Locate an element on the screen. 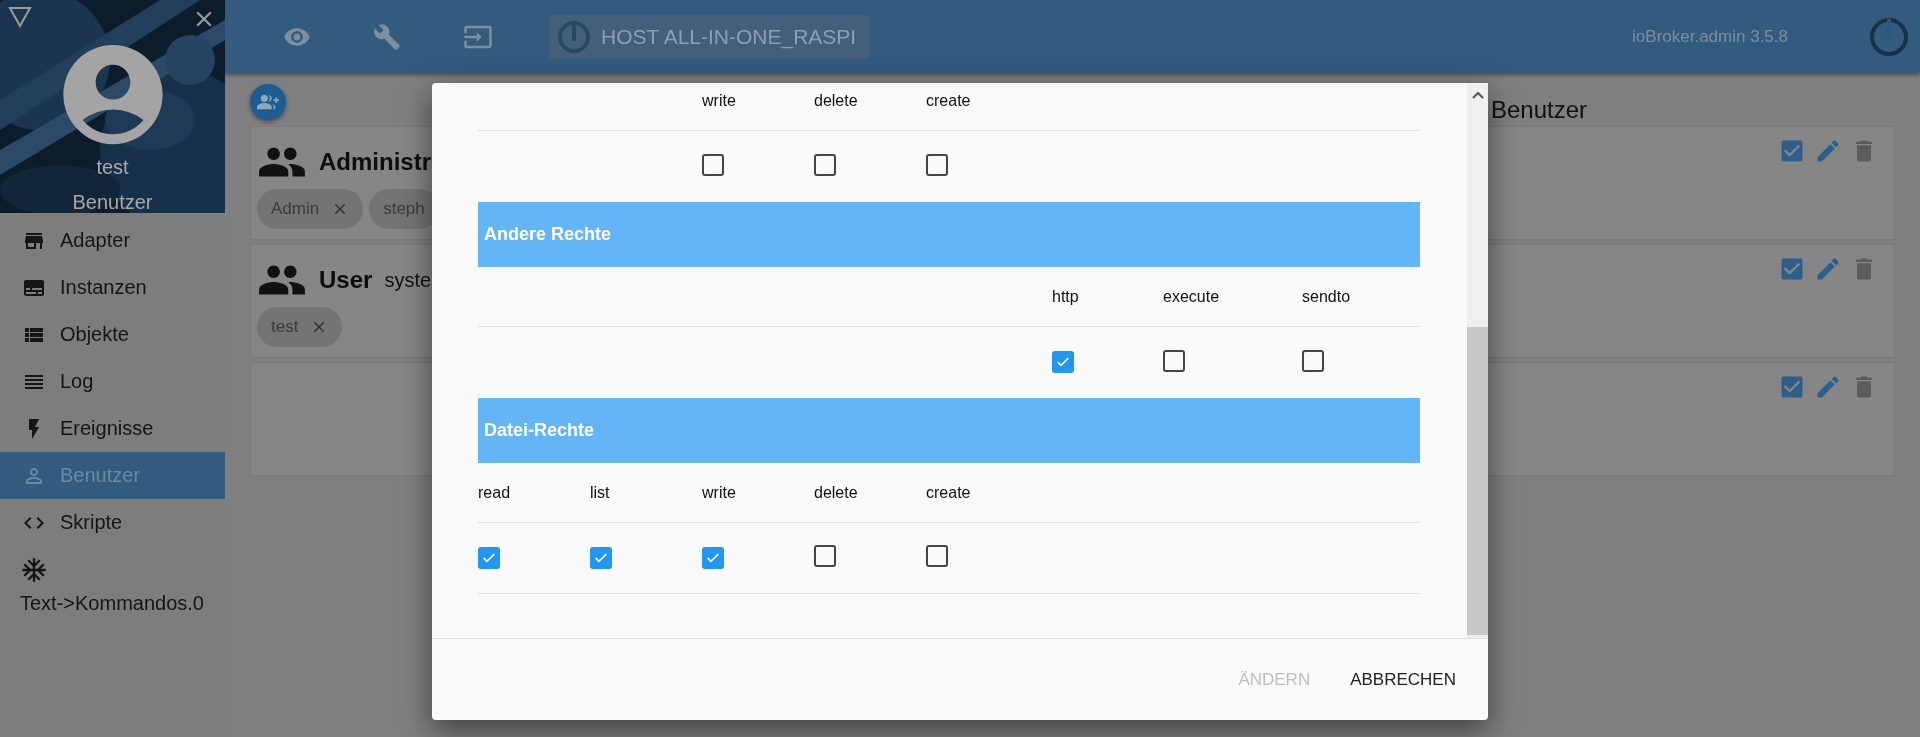 This screenshot has width=1920, height=737. host-selector: HOST ALL-IN-ONE_RASPI is located at coordinates (710, 36).